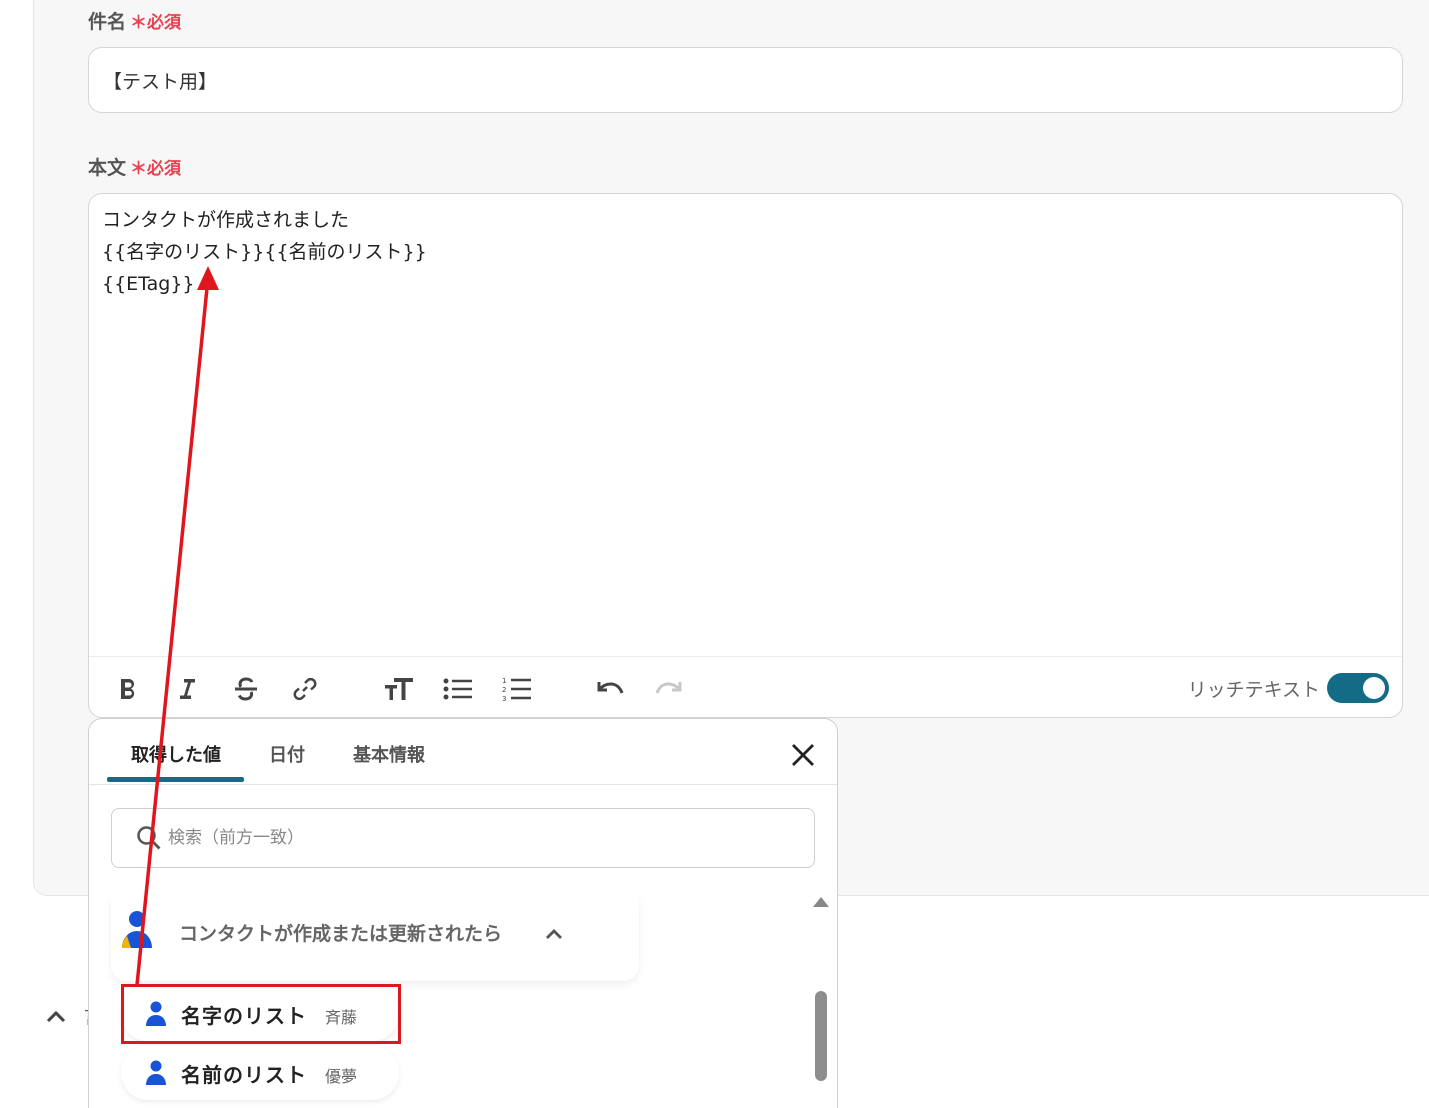 The height and width of the screenshot is (1108, 1429). Describe the element at coordinates (160, 81) in the screenshot. I see `subject-value: 【テスト用】` at that location.